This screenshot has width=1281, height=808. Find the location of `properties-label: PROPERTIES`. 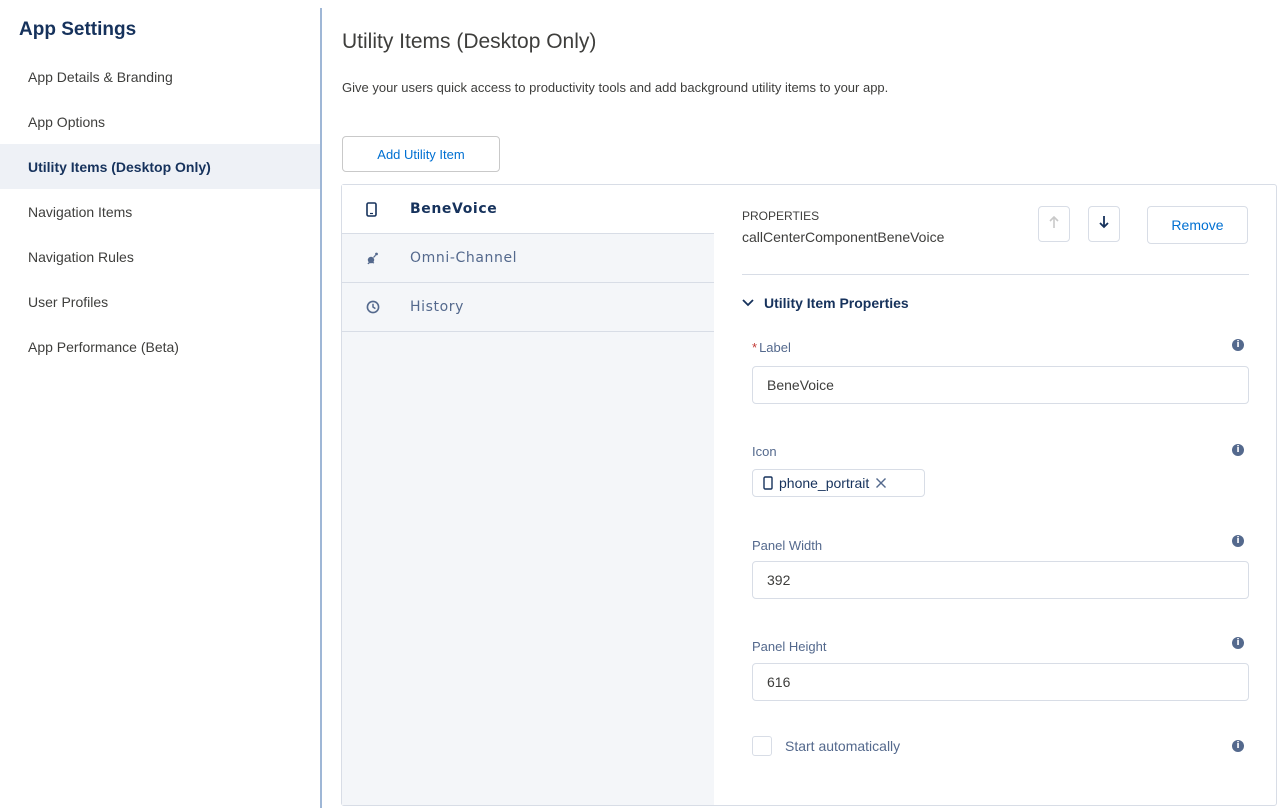

properties-label: PROPERTIES is located at coordinates (781, 216).